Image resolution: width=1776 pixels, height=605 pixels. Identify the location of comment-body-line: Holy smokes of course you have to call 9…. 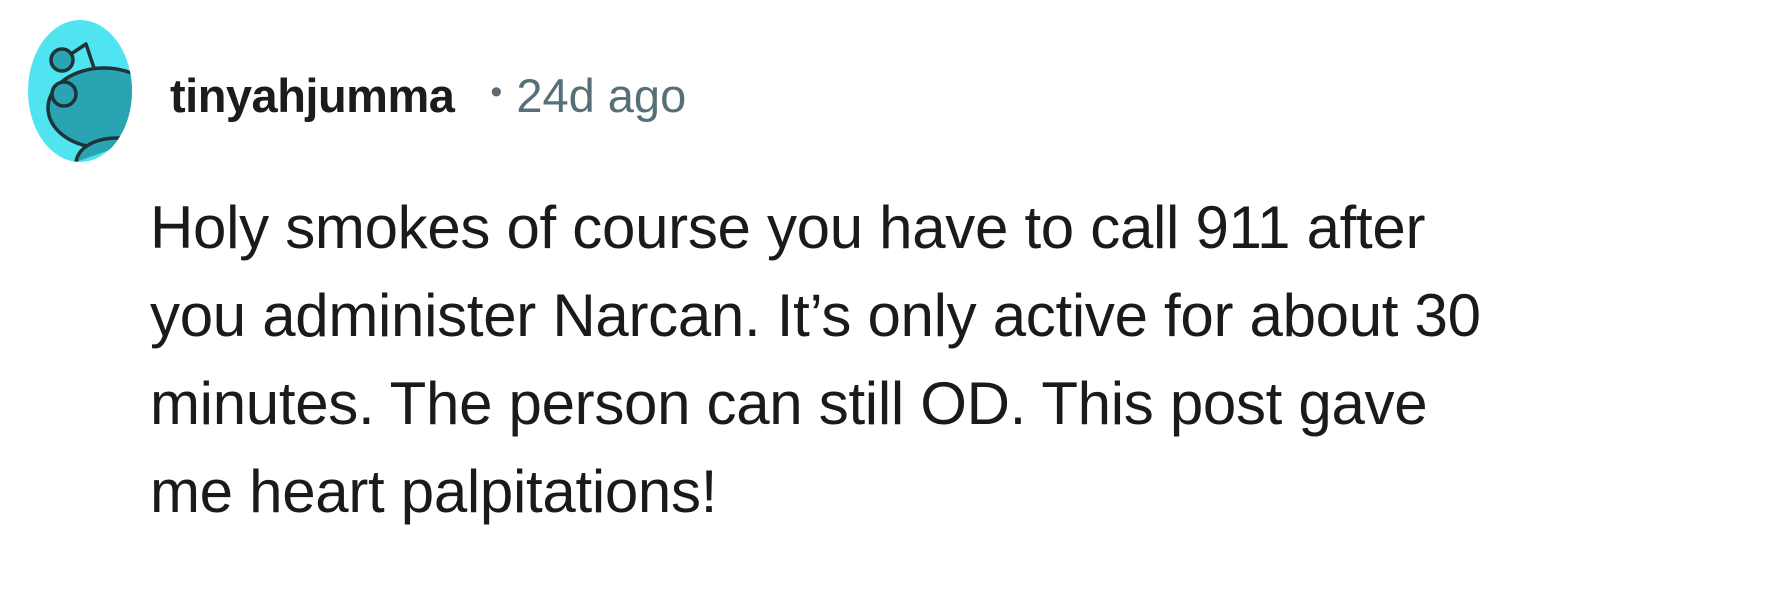
(788, 227).